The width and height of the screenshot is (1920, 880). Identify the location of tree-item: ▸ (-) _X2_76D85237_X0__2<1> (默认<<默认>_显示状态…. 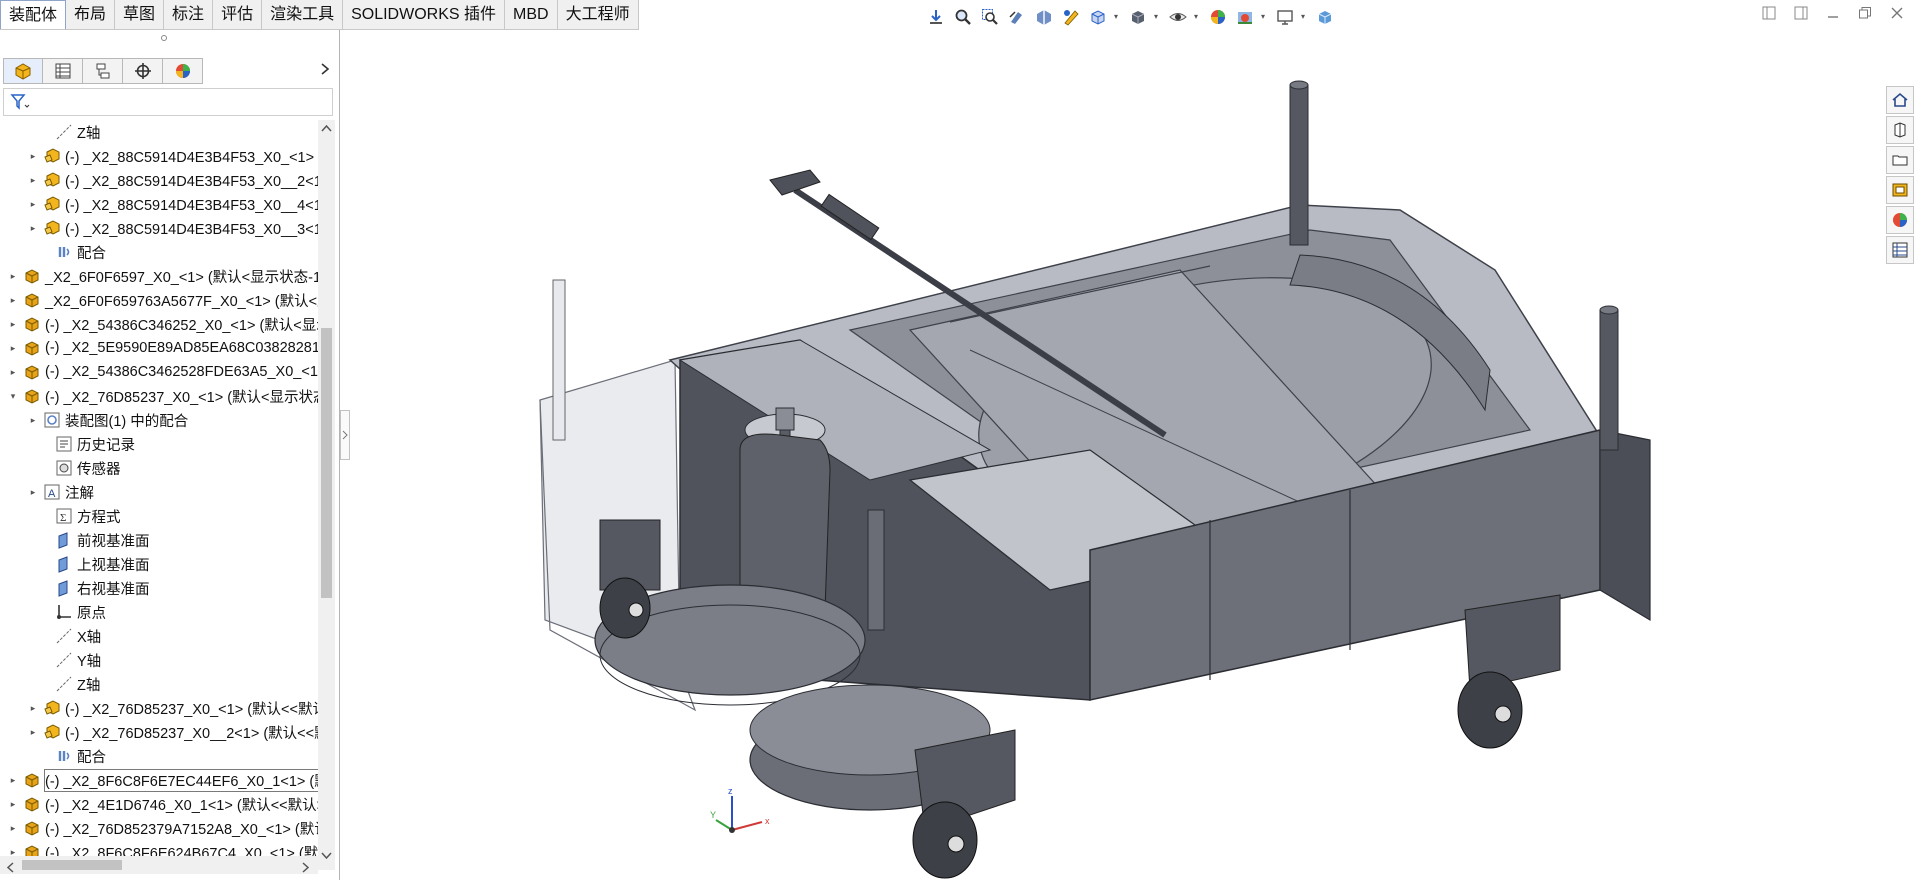
(159, 732).